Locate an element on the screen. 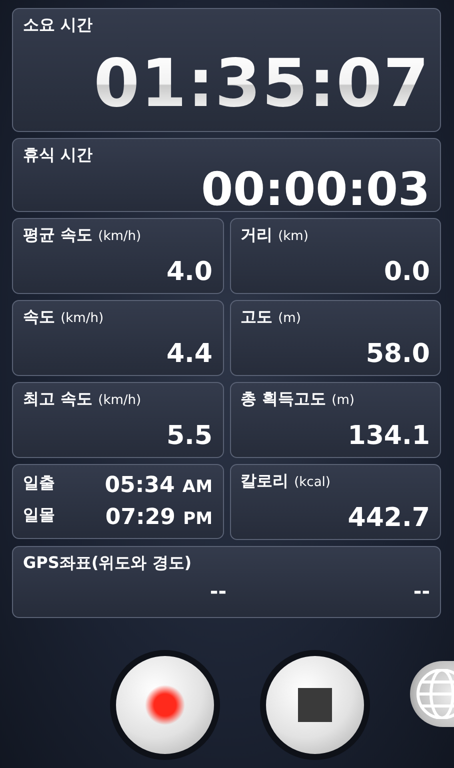 This screenshot has width=454, height=768. stat-label: 최고 속도 (km/h) is located at coordinates (82, 399).